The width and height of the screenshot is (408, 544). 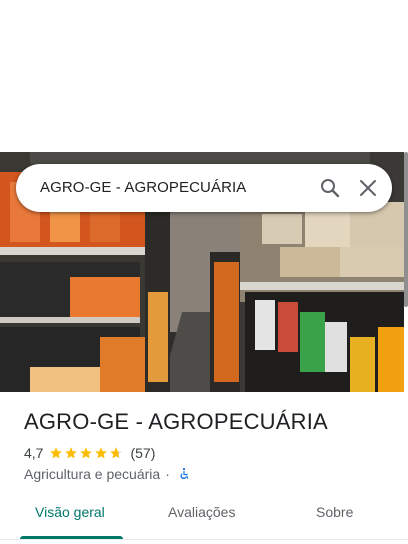 What do you see at coordinates (330, 188) in the screenshot?
I see `search-icon` at bounding box center [330, 188].